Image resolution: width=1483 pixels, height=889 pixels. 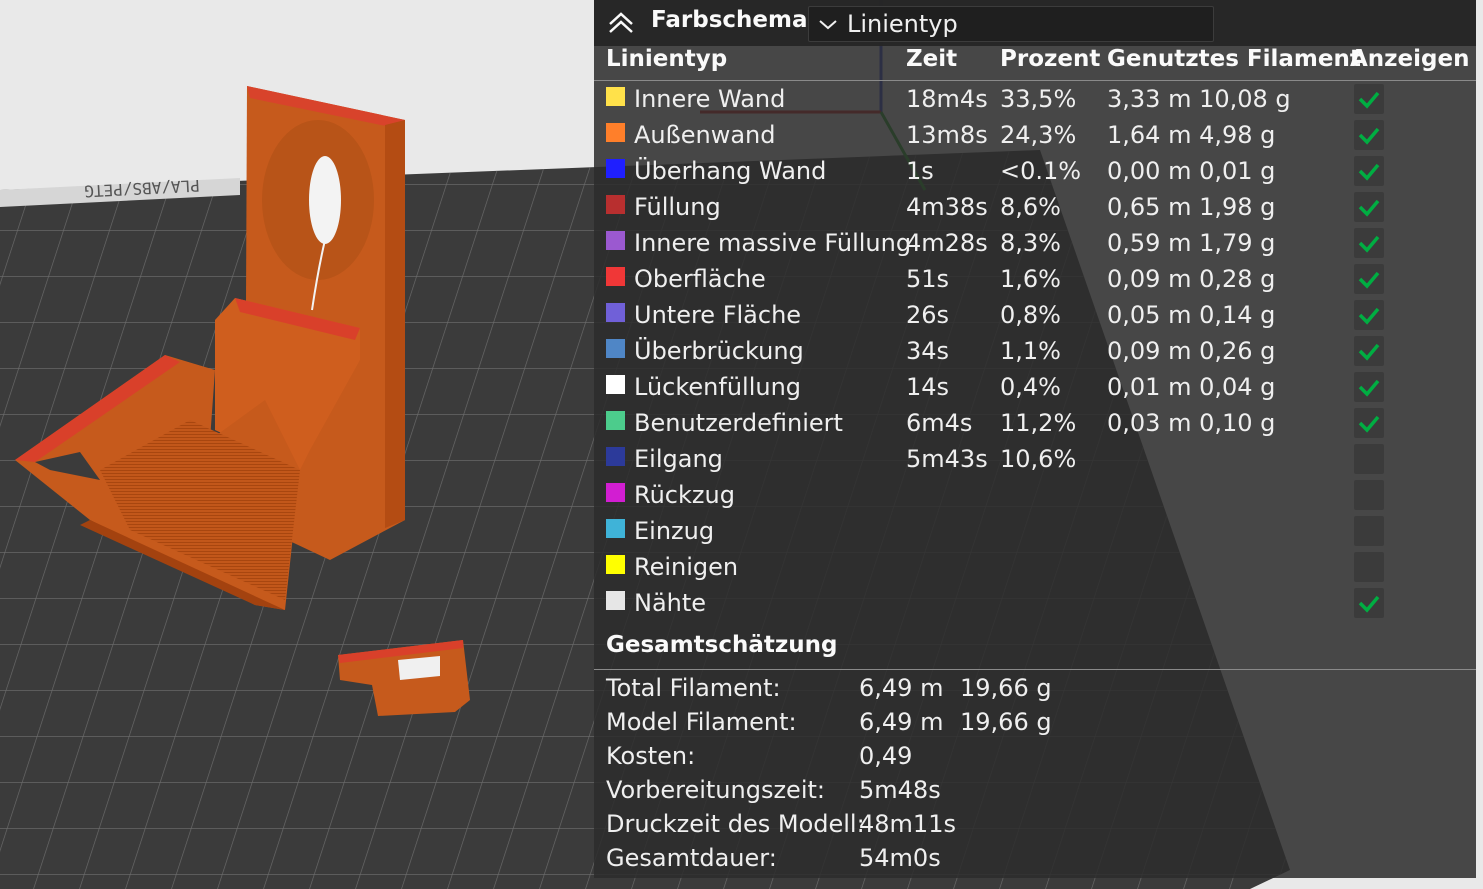 I want to click on line-type-percent: 0,8%, so click(x=1030, y=315).